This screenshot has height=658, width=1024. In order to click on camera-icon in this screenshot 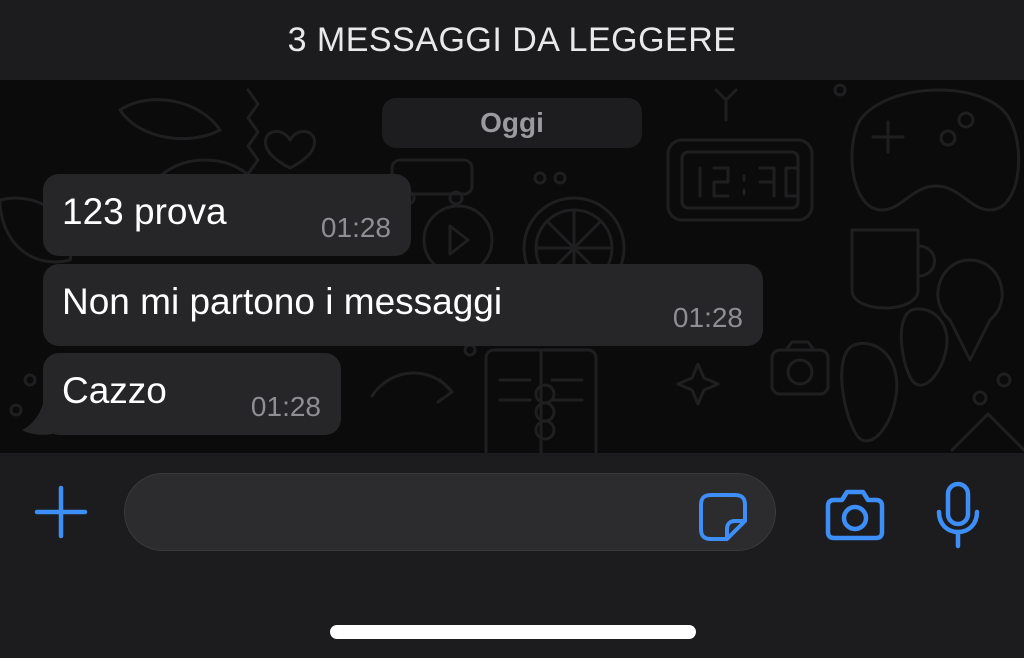, I will do `click(855, 515)`.